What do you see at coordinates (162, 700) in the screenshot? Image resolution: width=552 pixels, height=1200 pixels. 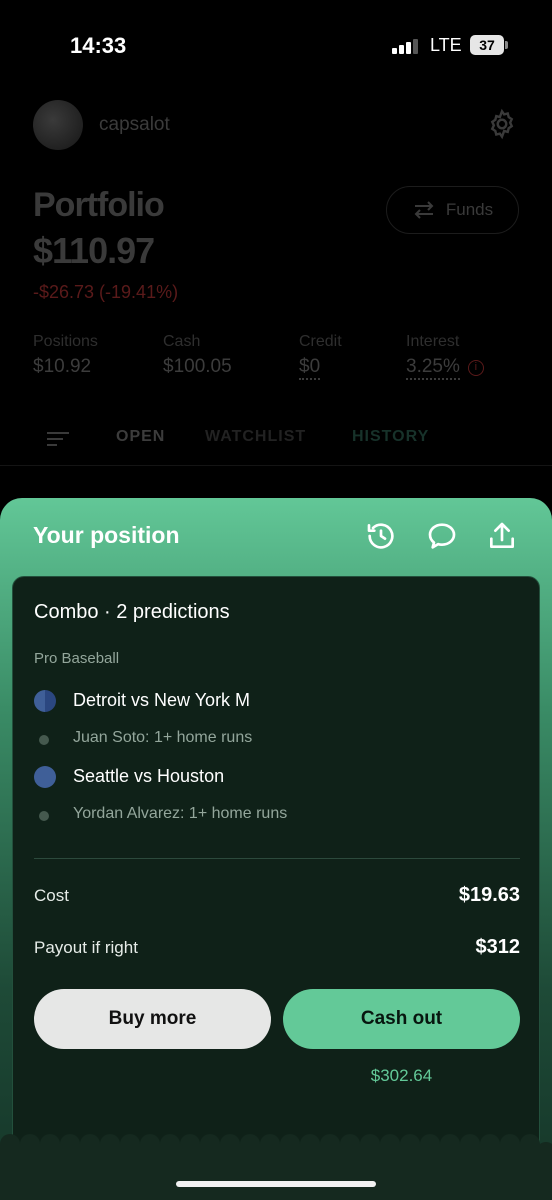 I see `match-name: Detroit vs New York M` at bounding box center [162, 700].